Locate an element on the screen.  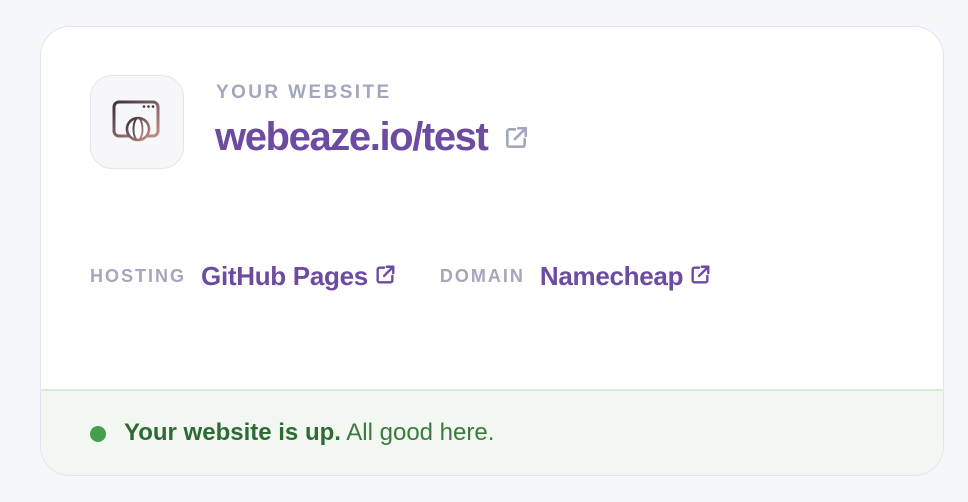
browser-globe-icon is located at coordinates (137, 122).